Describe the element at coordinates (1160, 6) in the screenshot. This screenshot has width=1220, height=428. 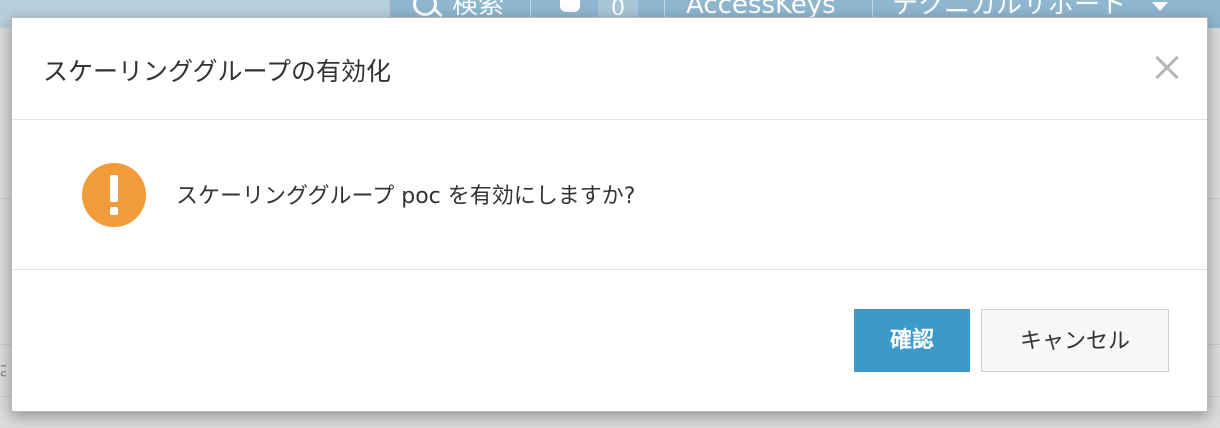
I see `chevron-down-icon` at that location.